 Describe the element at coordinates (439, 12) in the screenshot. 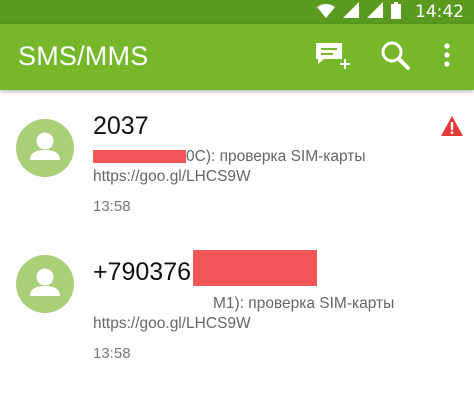

I see `status-time: 14:42` at that location.